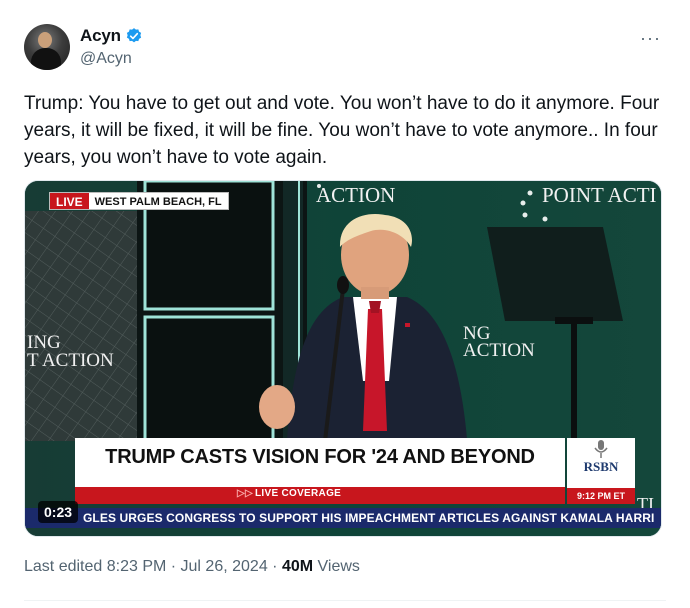 This screenshot has width=690, height=608. I want to click on divider, so click(345, 600).